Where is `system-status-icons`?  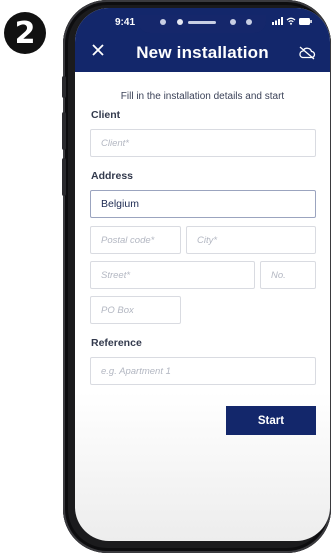
system-status-icons is located at coordinates (292, 21).